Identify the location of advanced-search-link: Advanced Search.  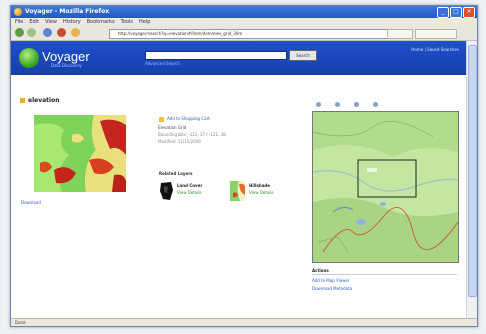
(162, 63).